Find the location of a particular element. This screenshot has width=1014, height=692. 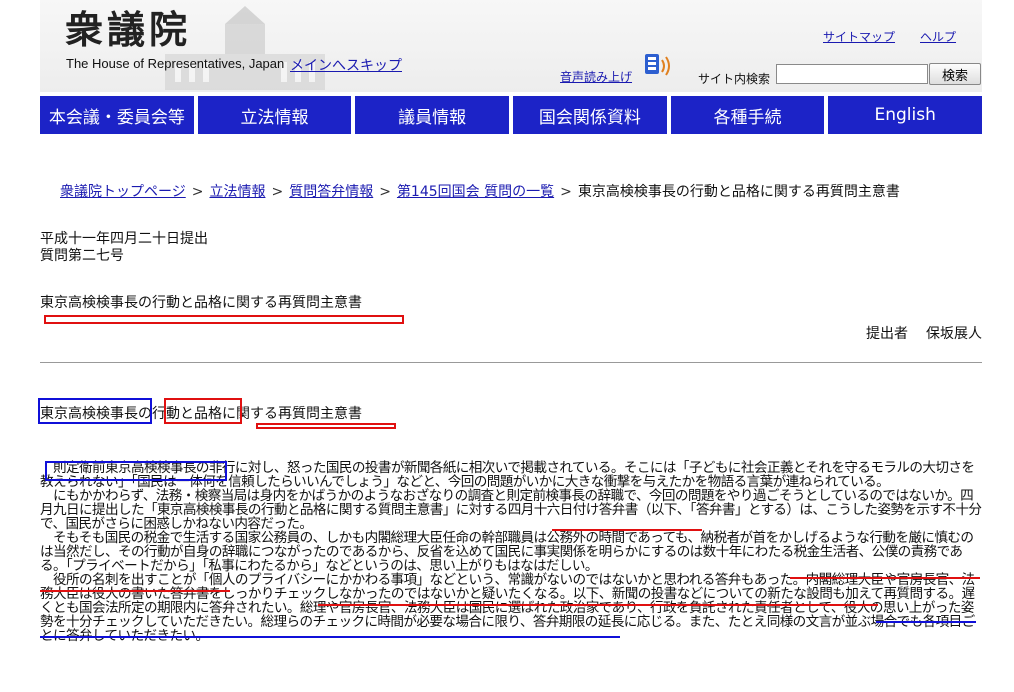

breadcrumb-legislation: 立法情報 is located at coordinates (237, 192).